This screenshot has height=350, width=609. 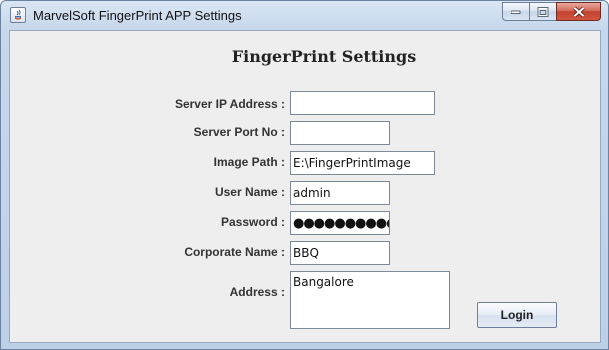 I want to click on corporate-name-input: BBQ, so click(x=340, y=253).